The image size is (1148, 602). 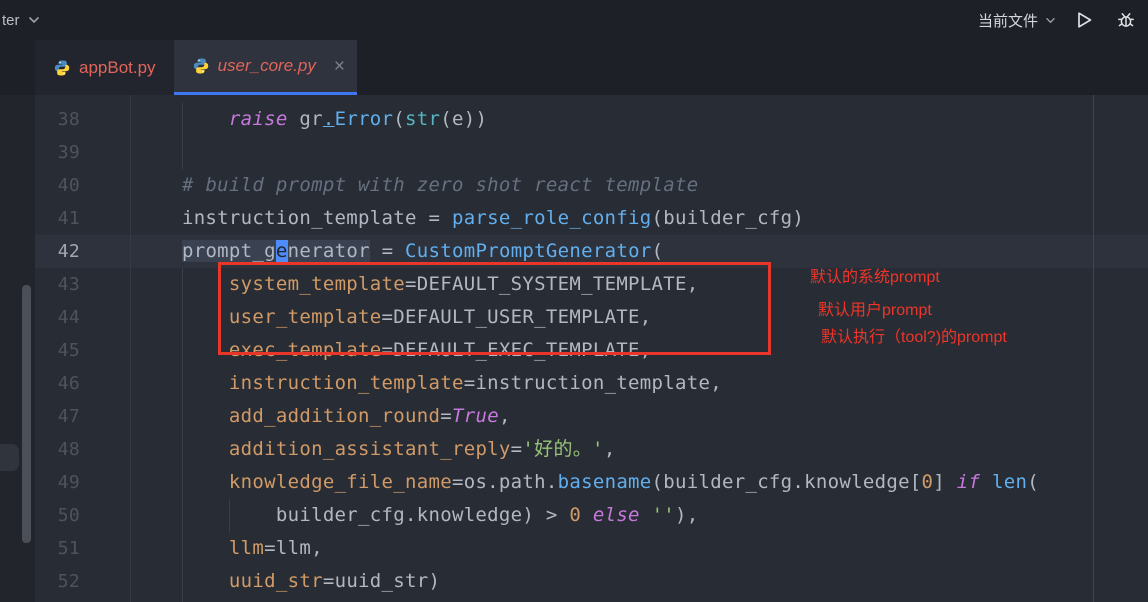 What do you see at coordinates (591, 581) in the screenshot?
I see `code-line: 52 uuid_str=uuid_str)` at bounding box center [591, 581].